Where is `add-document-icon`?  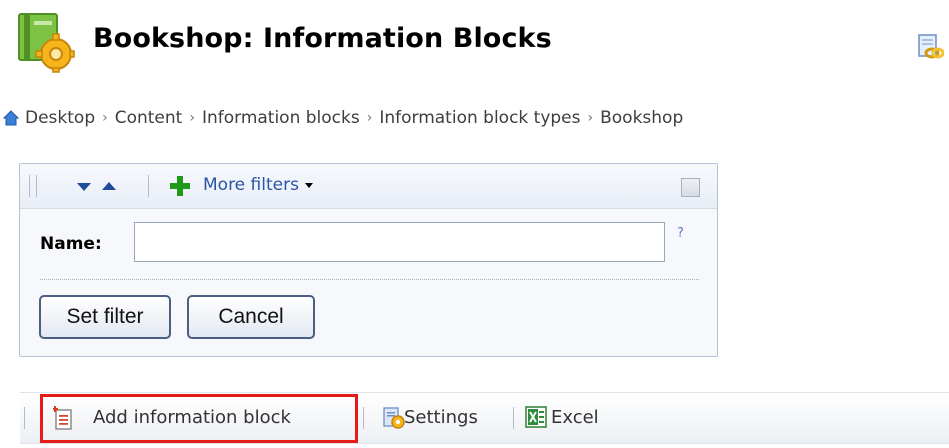
add-document-icon is located at coordinates (63, 418).